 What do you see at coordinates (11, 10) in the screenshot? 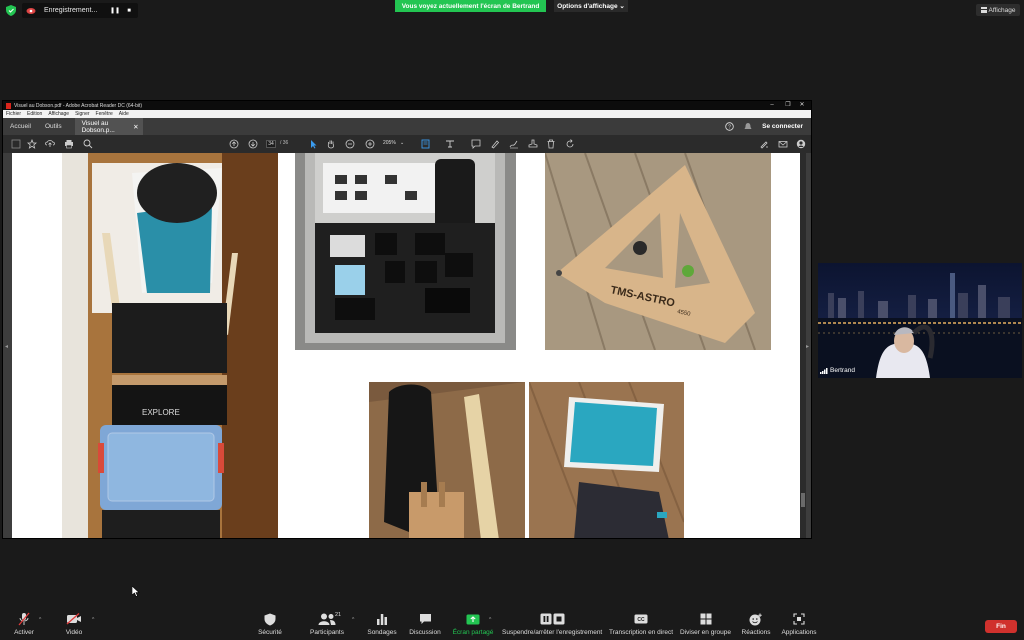
I see `shield-icon` at bounding box center [11, 10].